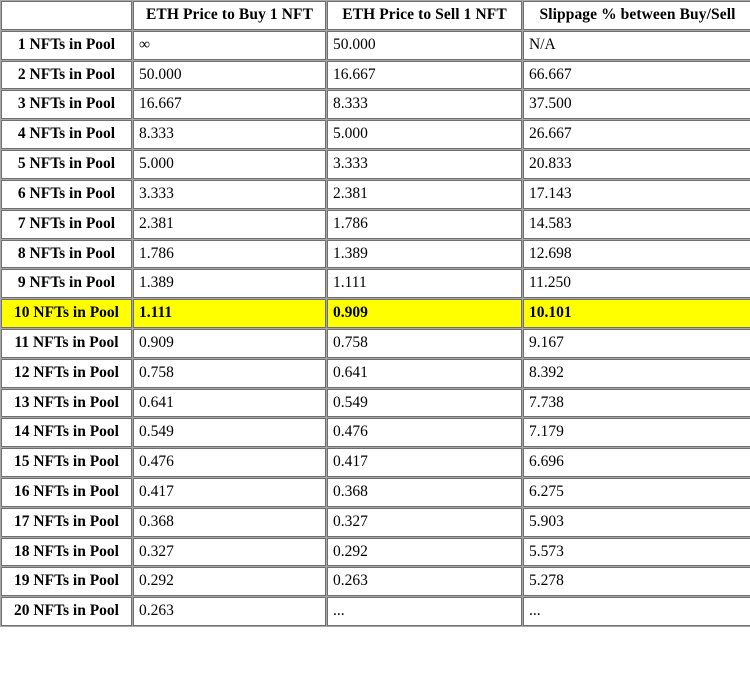  I want to click on table-row: 8 NFTs in Pool 1.786 1.389 12.698, so click(375, 254).